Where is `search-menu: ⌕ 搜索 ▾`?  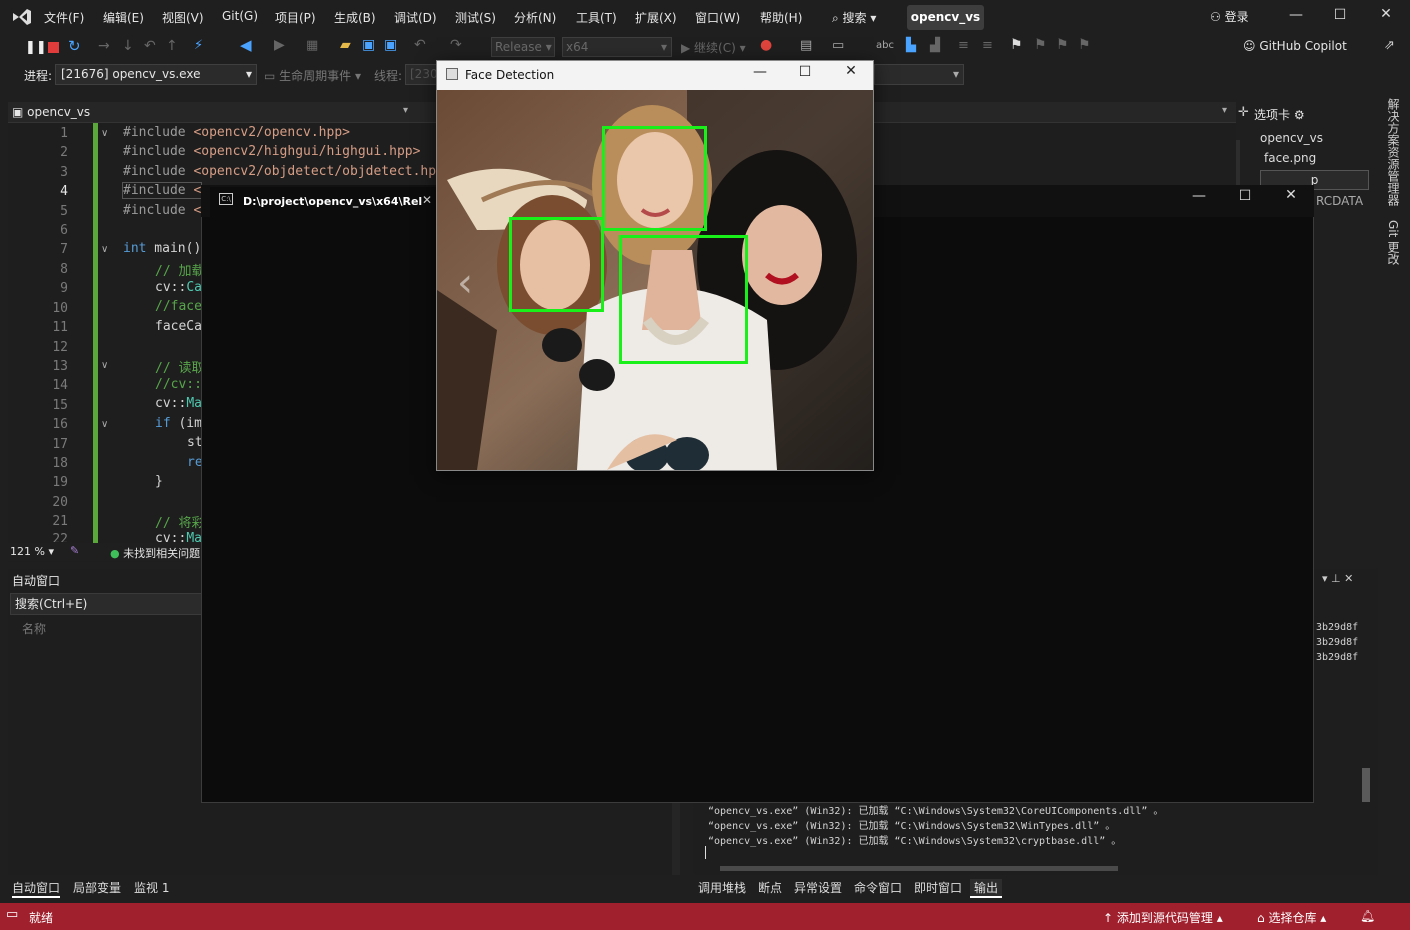 search-menu: ⌕ 搜索 ▾ is located at coordinates (854, 17).